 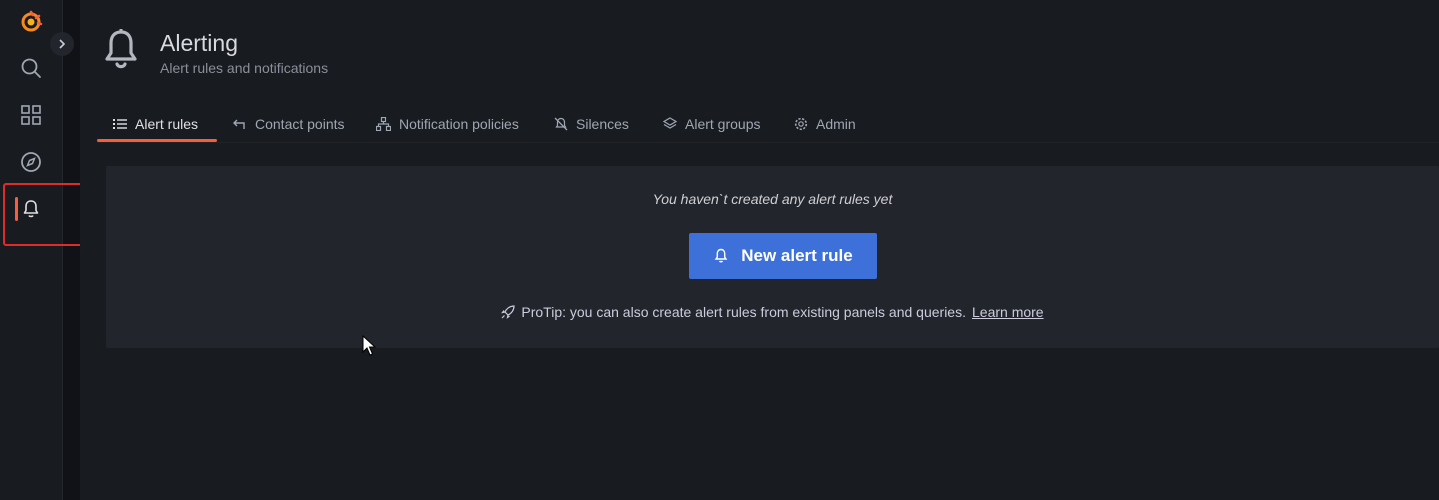 What do you see at coordinates (836, 123) in the screenshot?
I see `tab-label: Admin` at bounding box center [836, 123].